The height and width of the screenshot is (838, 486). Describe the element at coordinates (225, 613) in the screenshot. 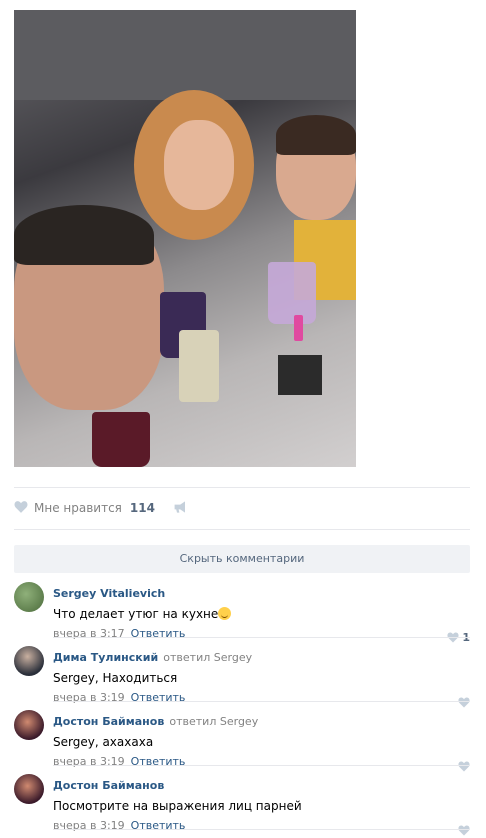

I see `smile-emoji-icon` at that location.